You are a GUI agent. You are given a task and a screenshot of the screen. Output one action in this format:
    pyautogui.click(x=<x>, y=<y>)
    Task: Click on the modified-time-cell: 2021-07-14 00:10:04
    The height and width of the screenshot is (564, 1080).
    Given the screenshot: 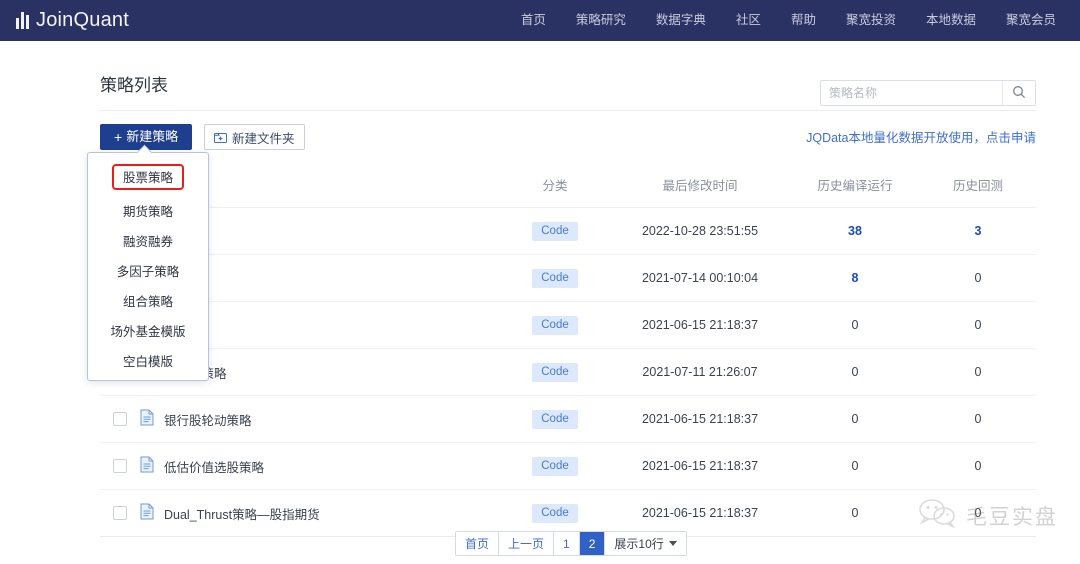 What is the action you would take?
    pyautogui.click(x=700, y=278)
    